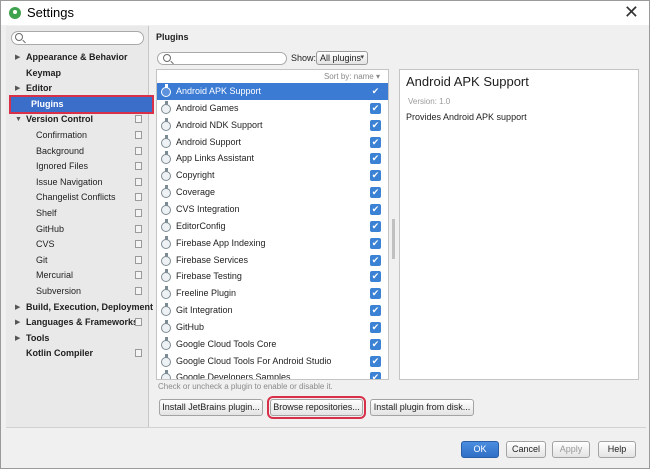 The image size is (650, 469). I want to click on sidebar-item-label: Git, so click(42, 259).